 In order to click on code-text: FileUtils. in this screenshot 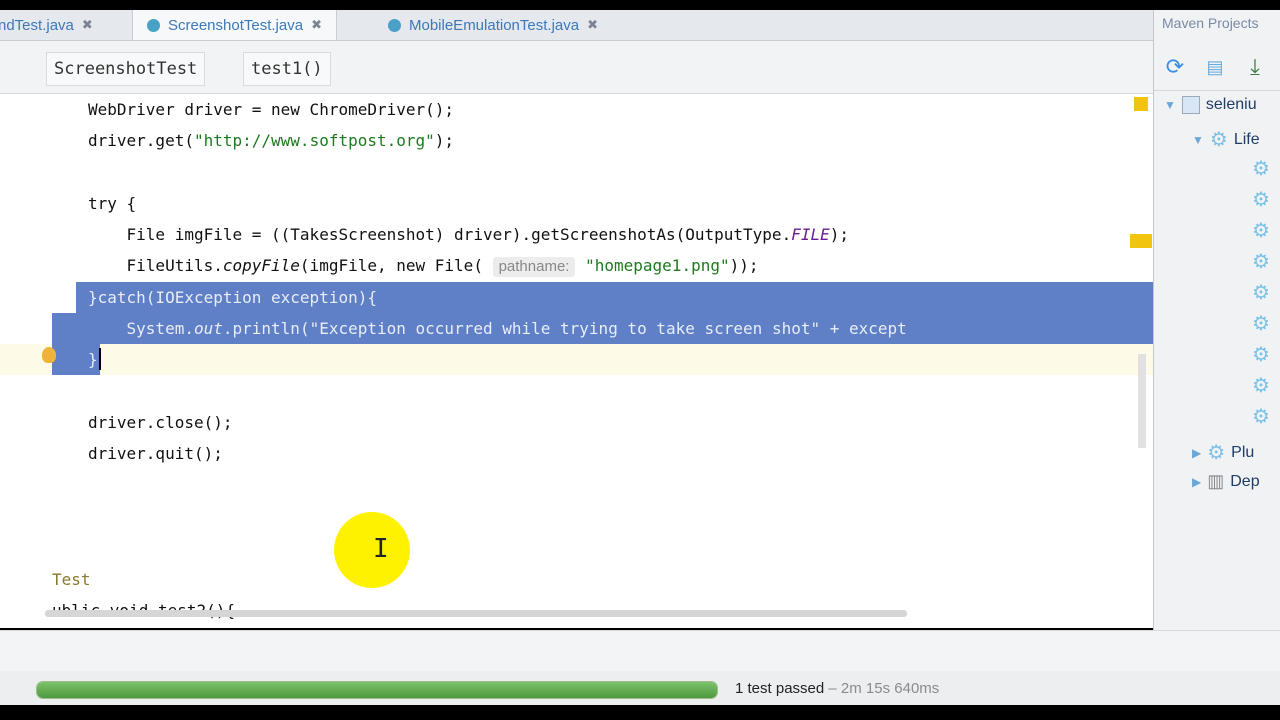, I will do `click(155, 265)`.